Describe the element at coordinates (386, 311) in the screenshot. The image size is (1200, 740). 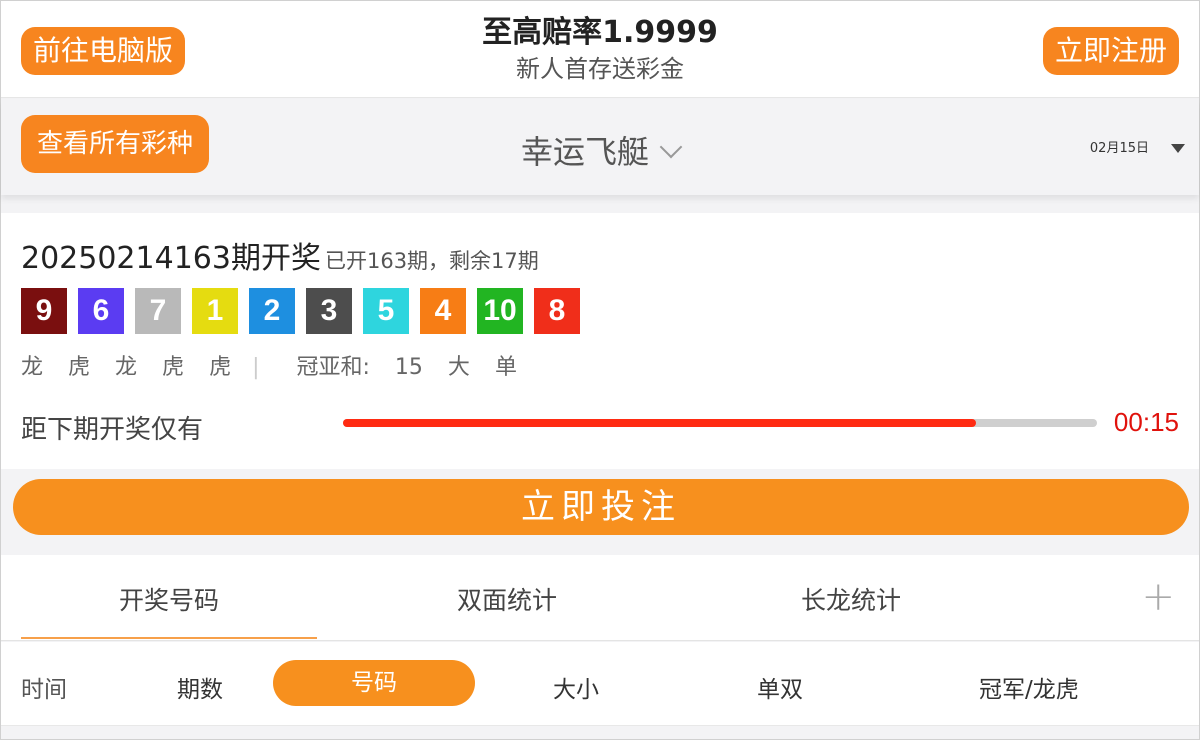
I see `result-ball: 5` at that location.